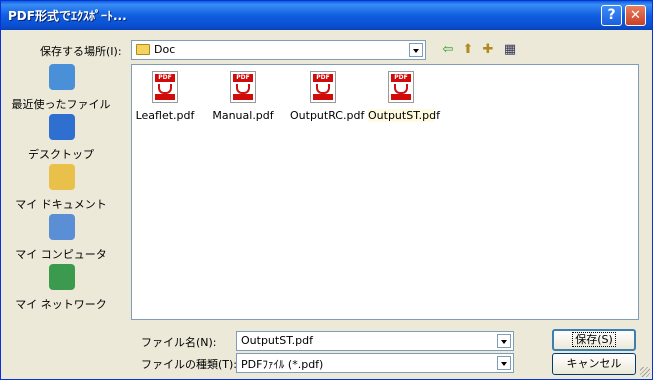  I want to click on file-item-selected: PDF OutputST.pdf, so click(404, 99).